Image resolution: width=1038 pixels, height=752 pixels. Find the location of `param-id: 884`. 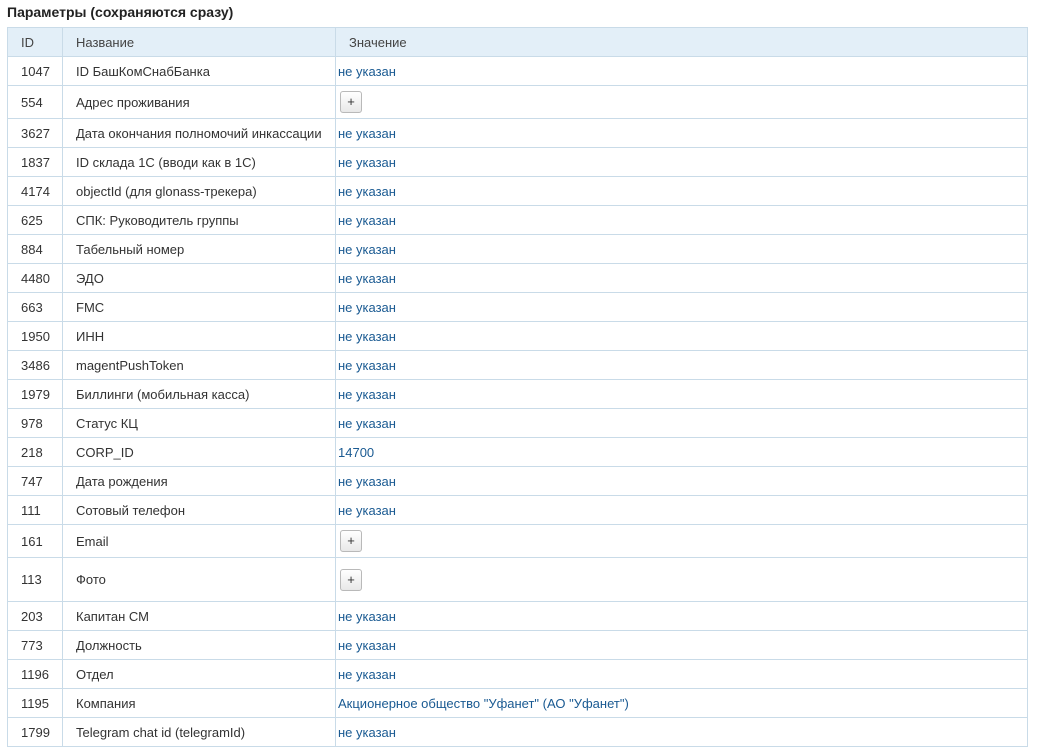

param-id: 884 is located at coordinates (35, 249).